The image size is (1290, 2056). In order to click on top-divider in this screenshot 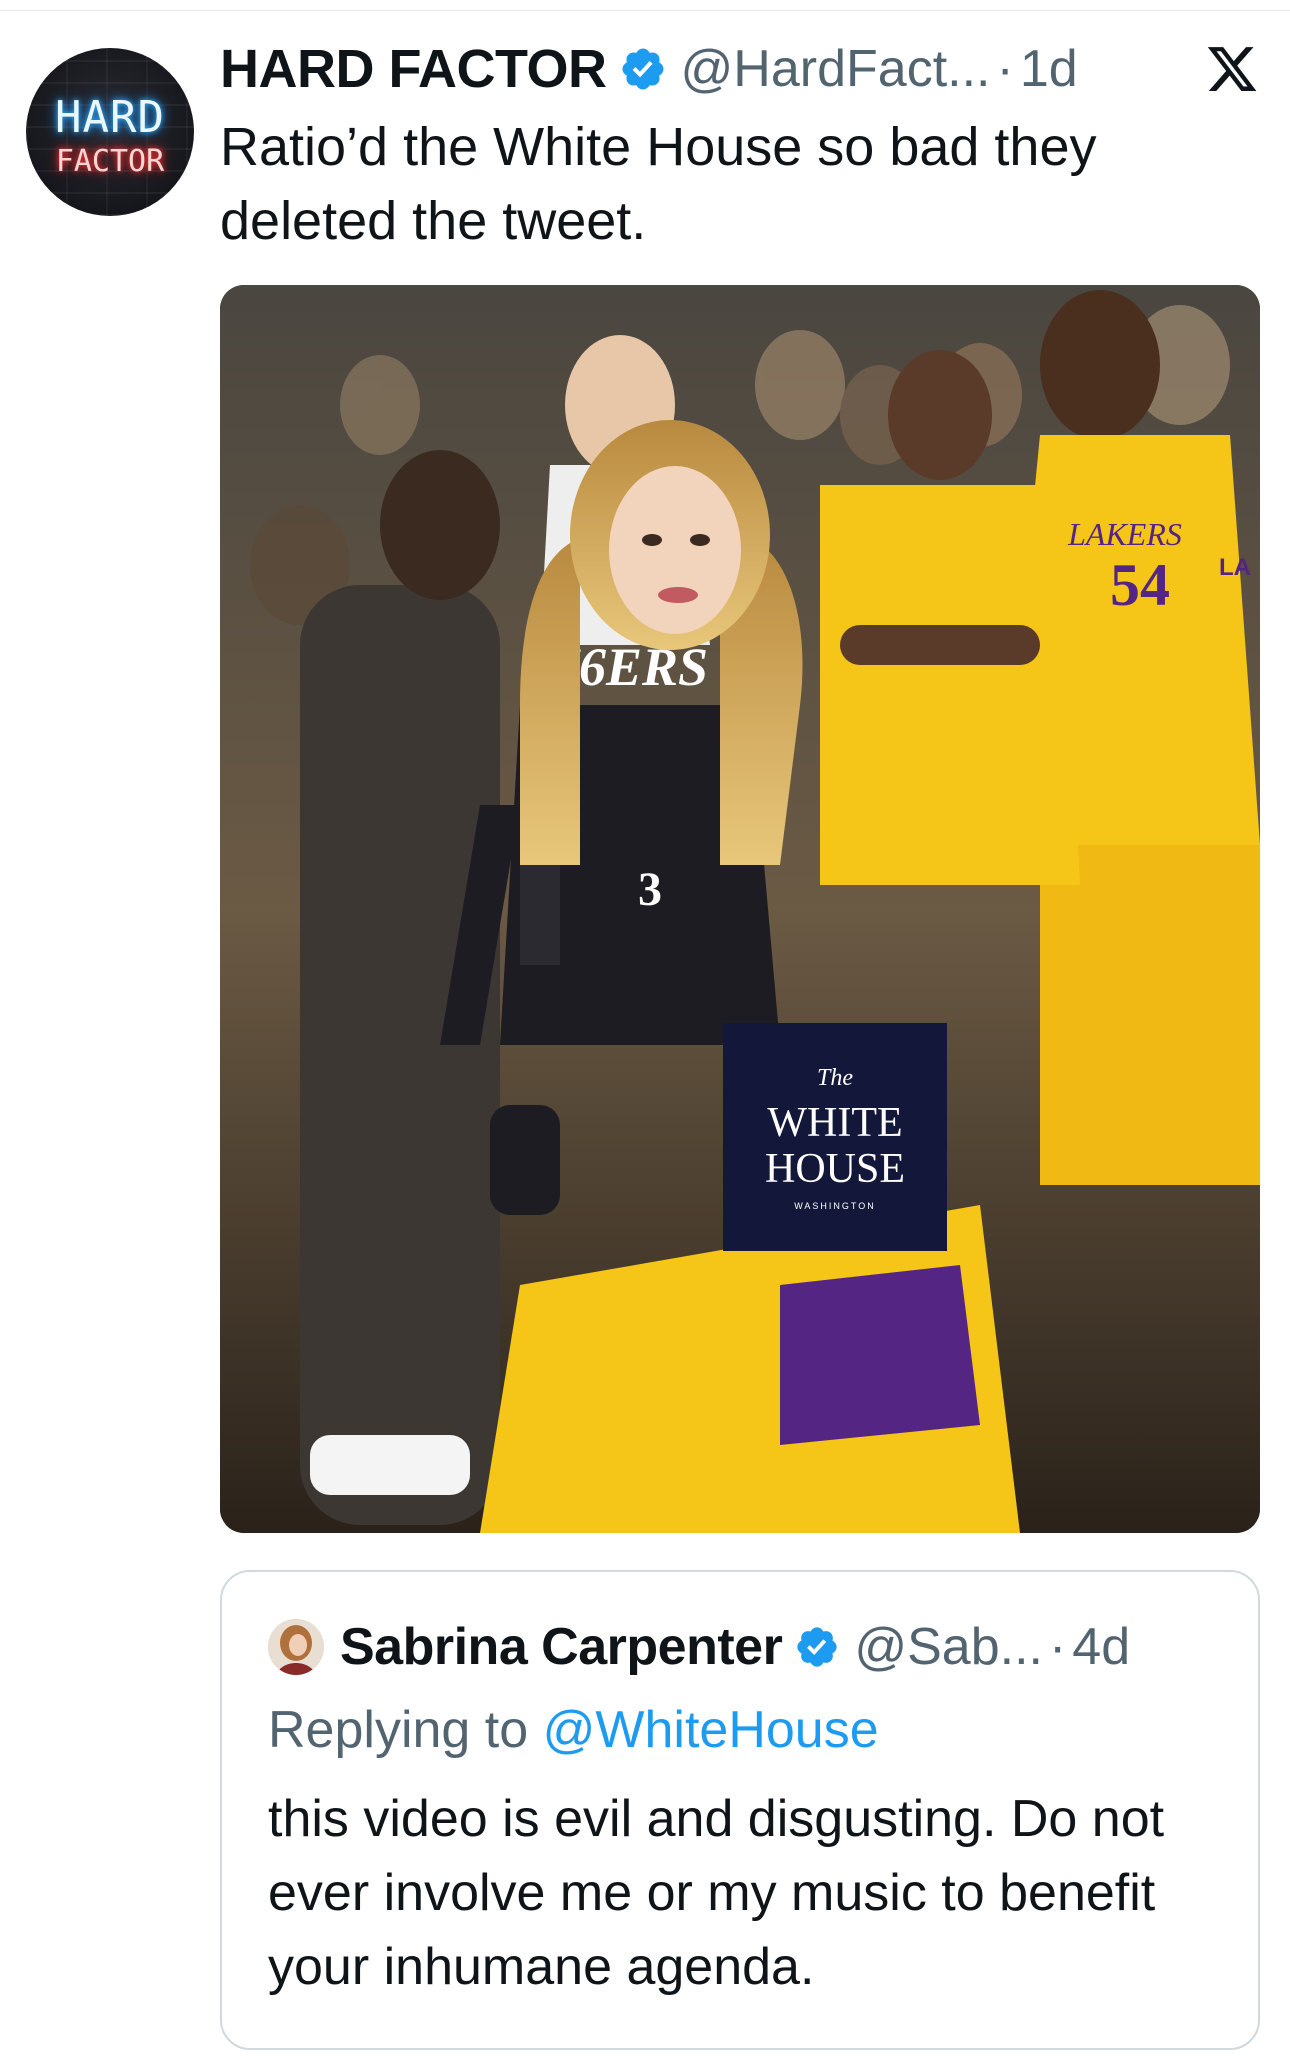, I will do `click(645, 10)`.